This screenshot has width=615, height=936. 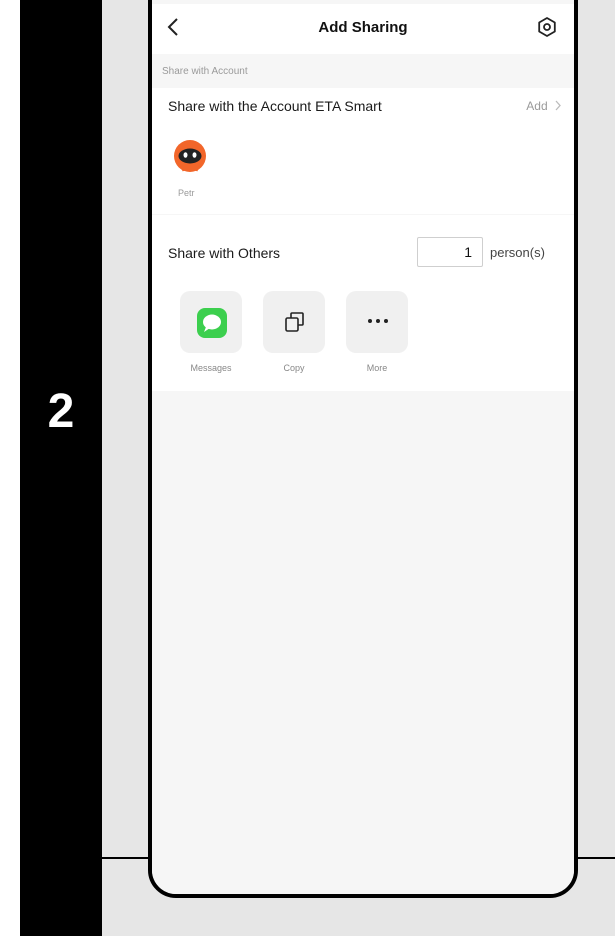 I want to click on settings-icon, so click(x=547, y=27).